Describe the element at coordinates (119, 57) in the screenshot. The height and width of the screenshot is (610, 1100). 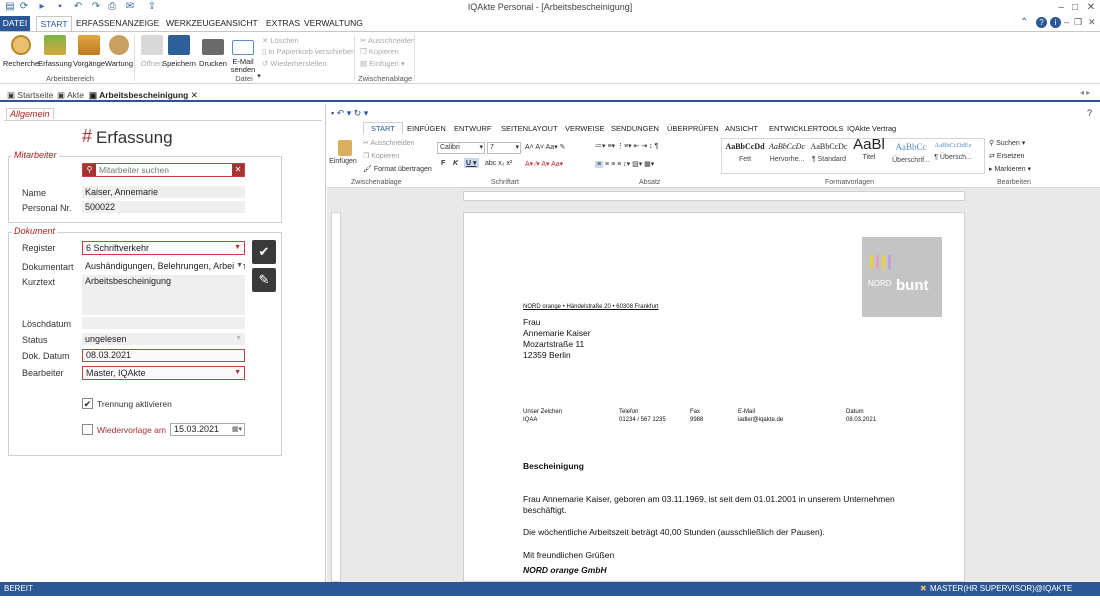
I see `wartung-button: Wartung` at that location.